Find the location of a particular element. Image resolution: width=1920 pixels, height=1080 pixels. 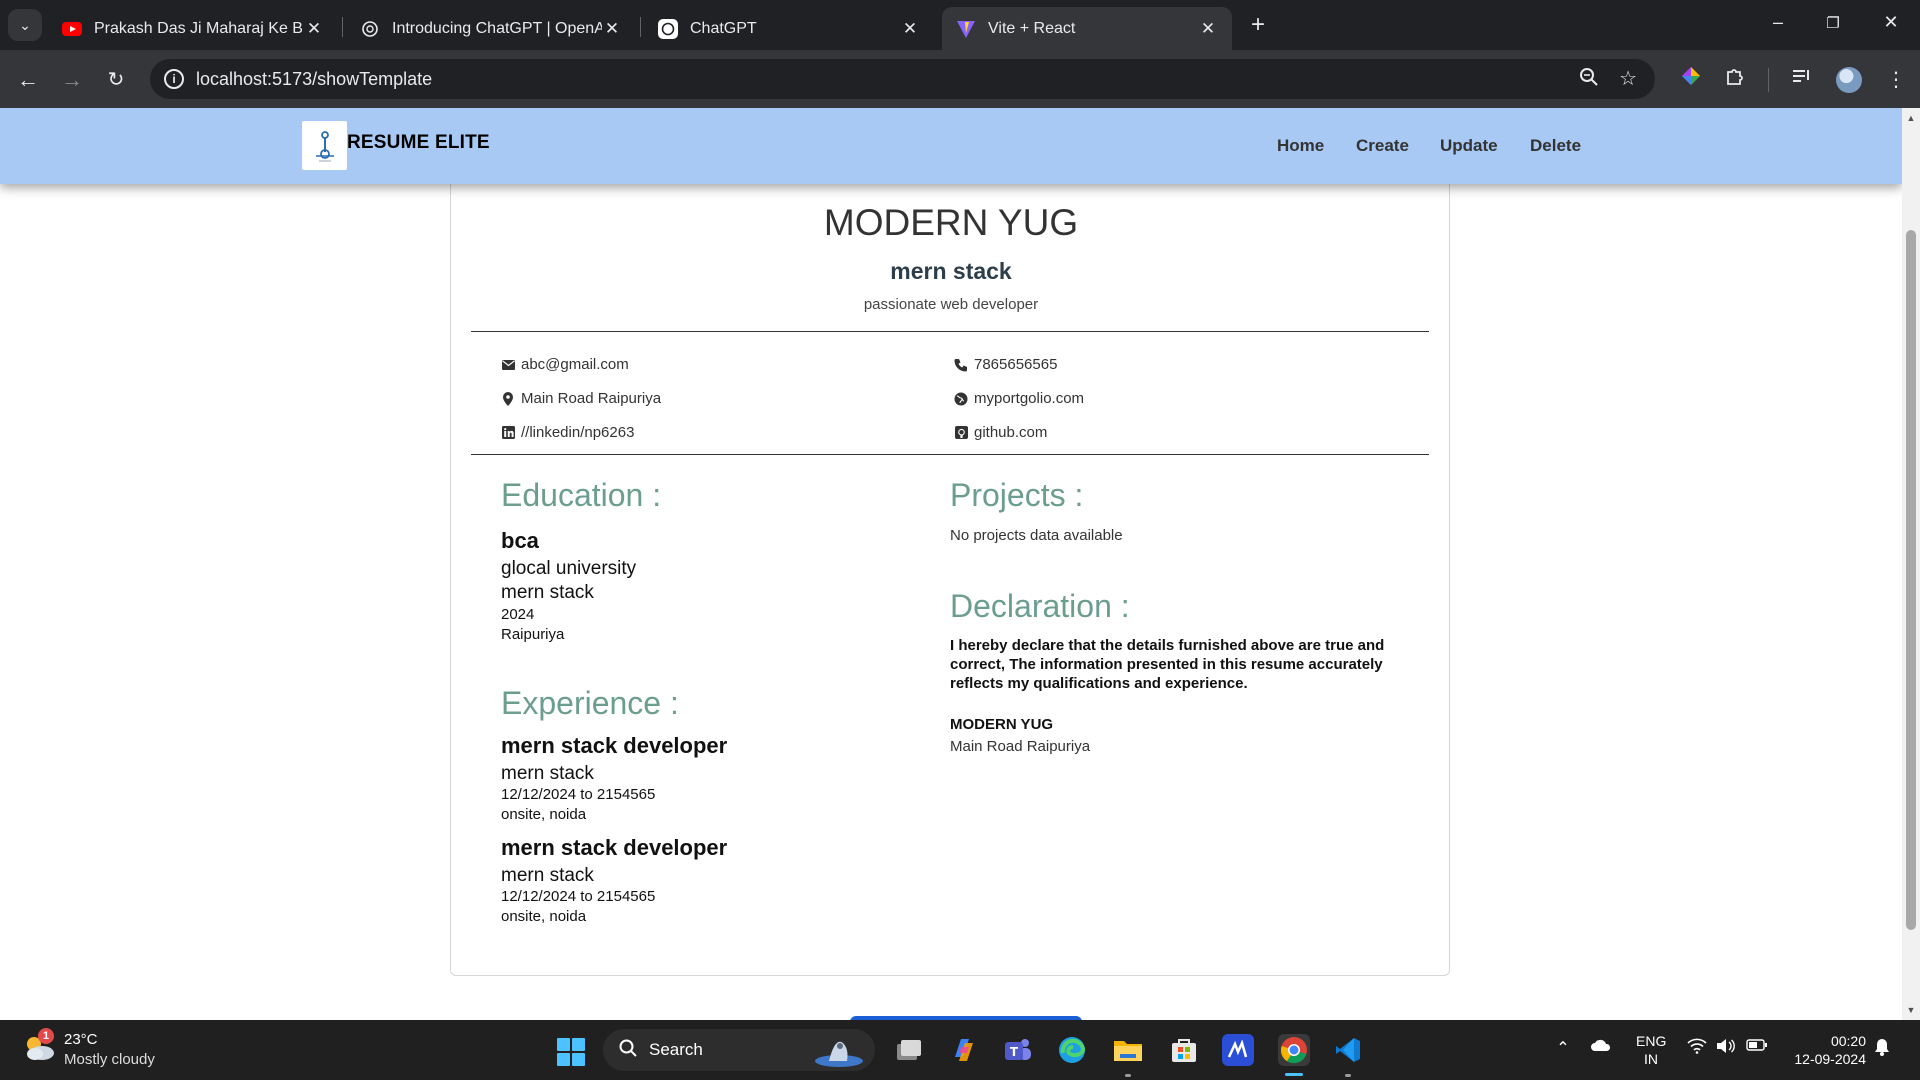

brand-logo is located at coordinates (324, 145).